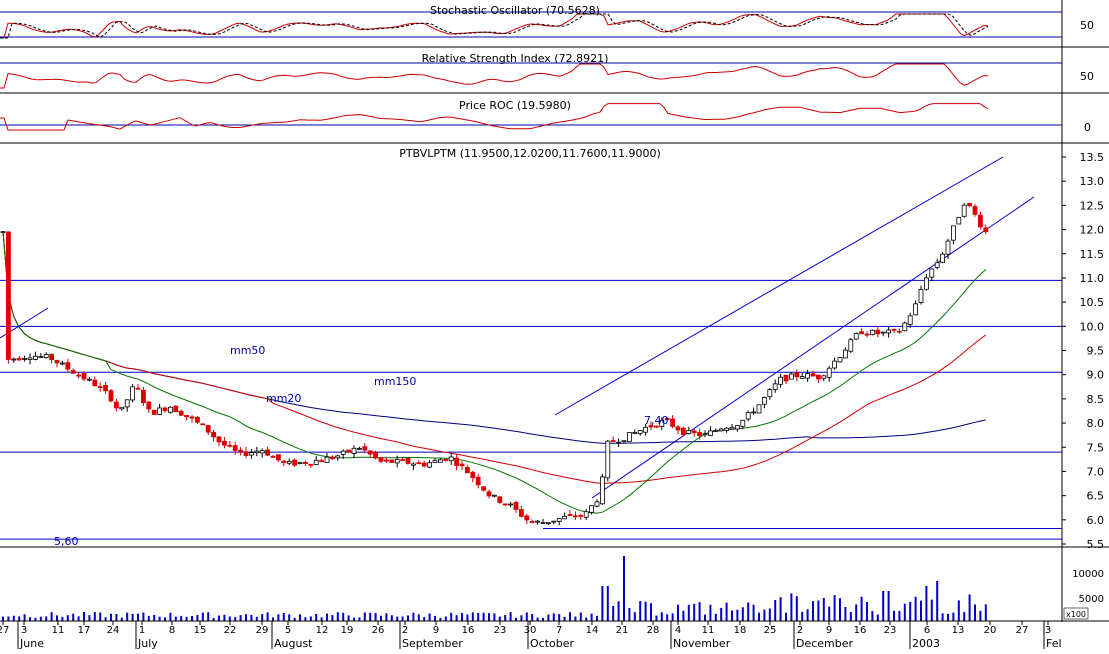 The width and height of the screenshot is (1109, 654). Describe the element at coordinates (515, 58) in the screenshot. I see `rsi-title: Relative Strength Index (72.8921)` at that location.